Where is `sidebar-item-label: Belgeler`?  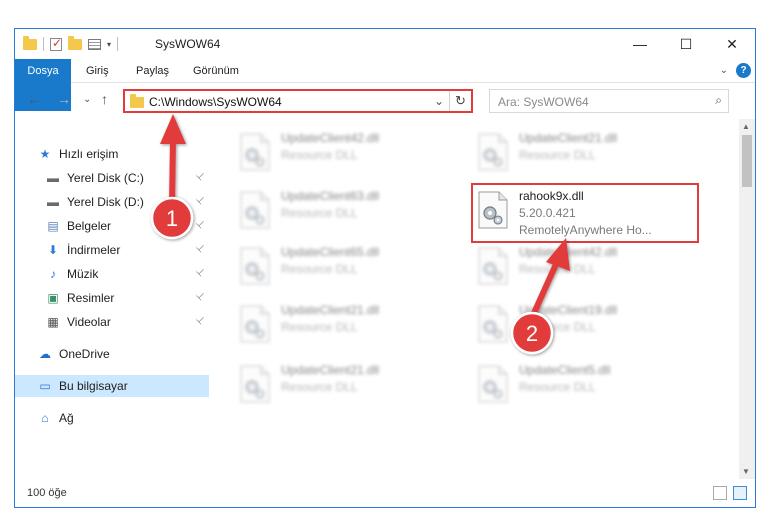
sidebar-item-label: Belgeler is located at coordinates (89, 226).